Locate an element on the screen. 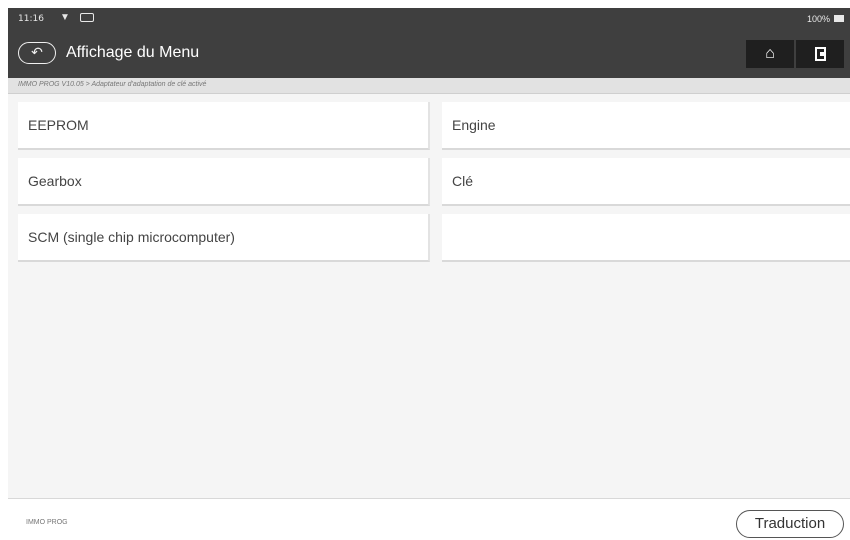  menu-item-gearbox: Gearbox is located at coordinates (224, 182).